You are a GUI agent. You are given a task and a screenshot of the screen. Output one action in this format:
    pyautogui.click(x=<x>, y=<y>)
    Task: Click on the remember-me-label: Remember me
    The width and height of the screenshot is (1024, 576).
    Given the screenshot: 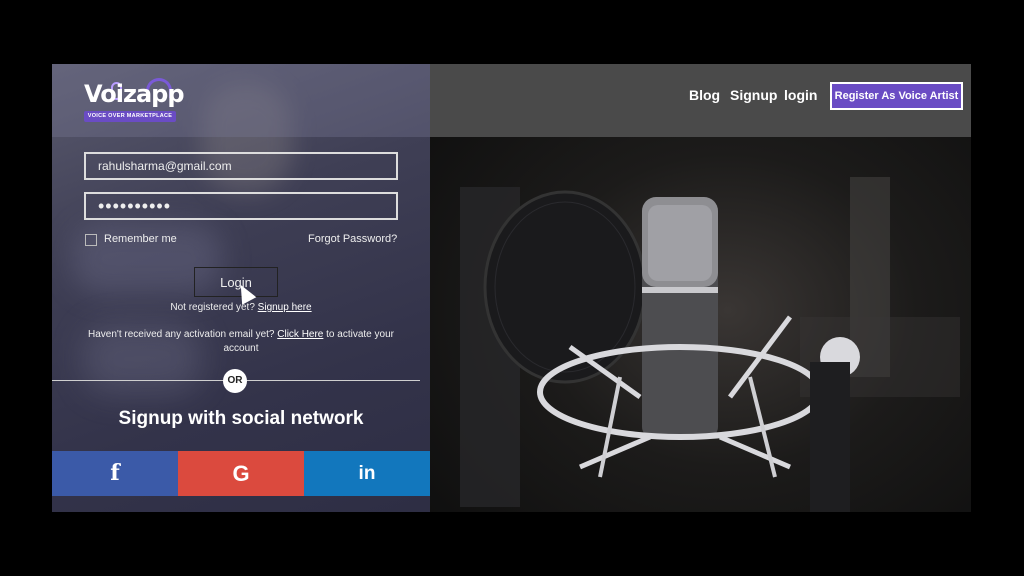 What is the action you would take?
    pyautogui.click(x=140, y=239)
    